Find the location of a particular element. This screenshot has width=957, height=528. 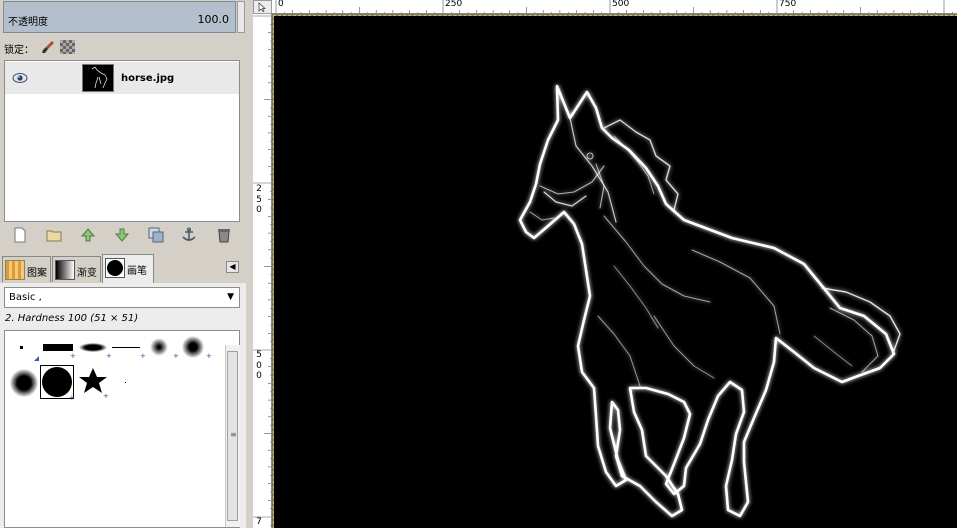

brush-star is located at coordinates (93, 381).